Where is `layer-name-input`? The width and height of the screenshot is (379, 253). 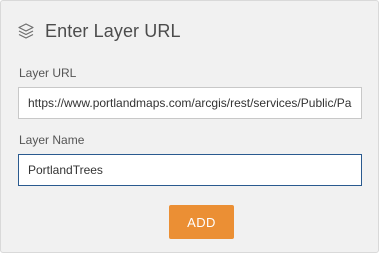
layer-name-input is located at coordinates (190, 170).